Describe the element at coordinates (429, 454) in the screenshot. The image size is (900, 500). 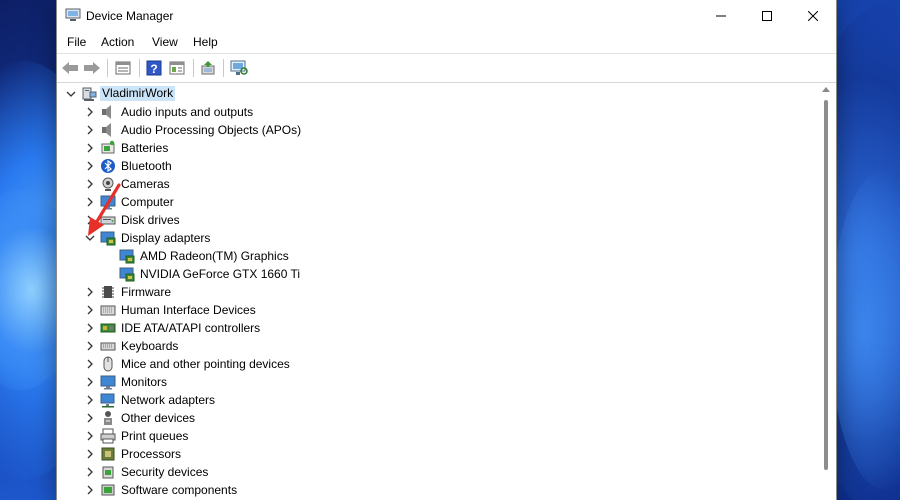
I see `tree-item-processors: Processors` at that location.